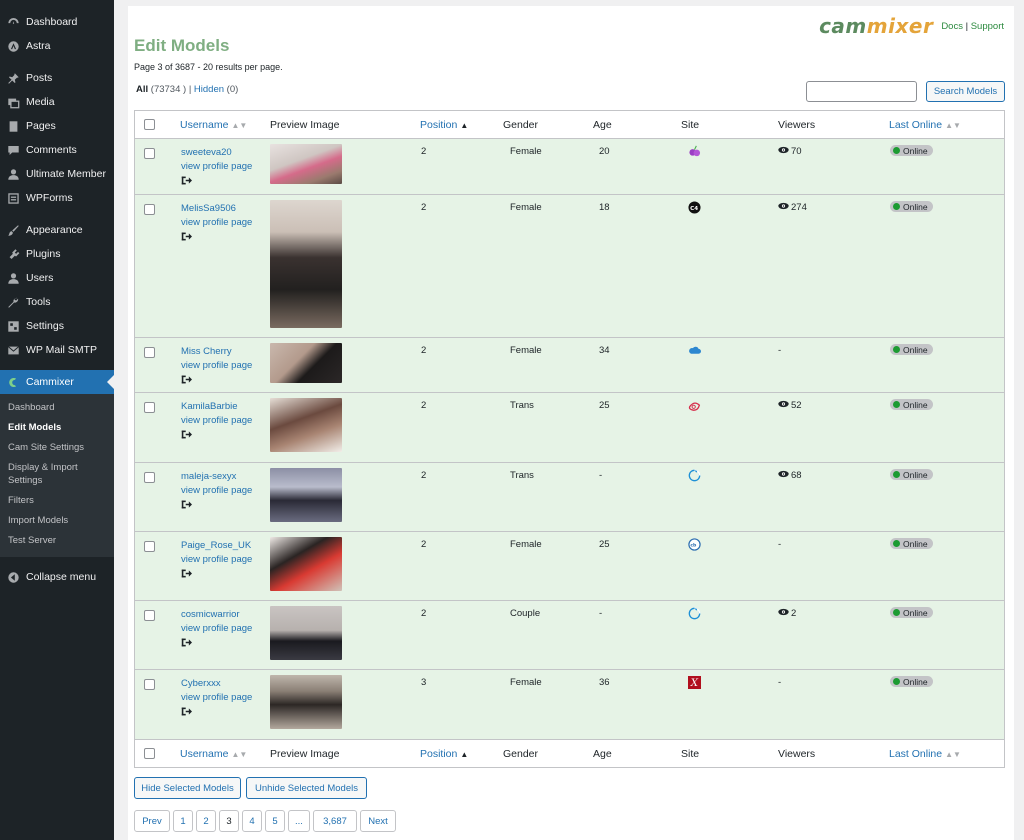  Describe the element at coordinates (57, 408) in the screenshot. I see `submenu-dashboard: Dashboard` at that location.